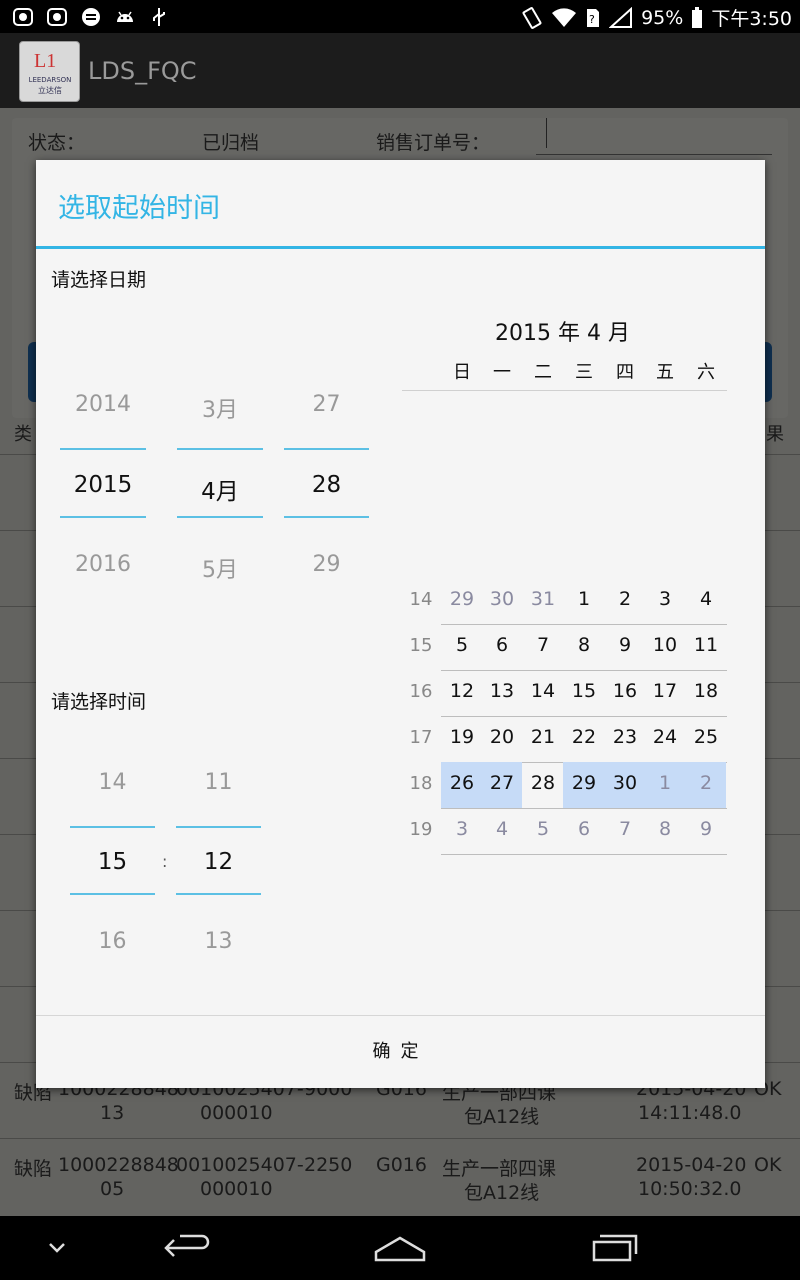 The image size is (800, 1280). What do you see at coordinates (564, 17) in the screenshot?
I see `wifi-icon` at bounding box center [564, 17].